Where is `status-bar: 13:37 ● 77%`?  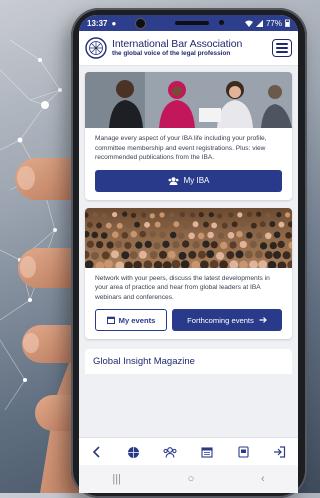
status-bar: 13:37 ● 77% is located at coordinates (188, 23).